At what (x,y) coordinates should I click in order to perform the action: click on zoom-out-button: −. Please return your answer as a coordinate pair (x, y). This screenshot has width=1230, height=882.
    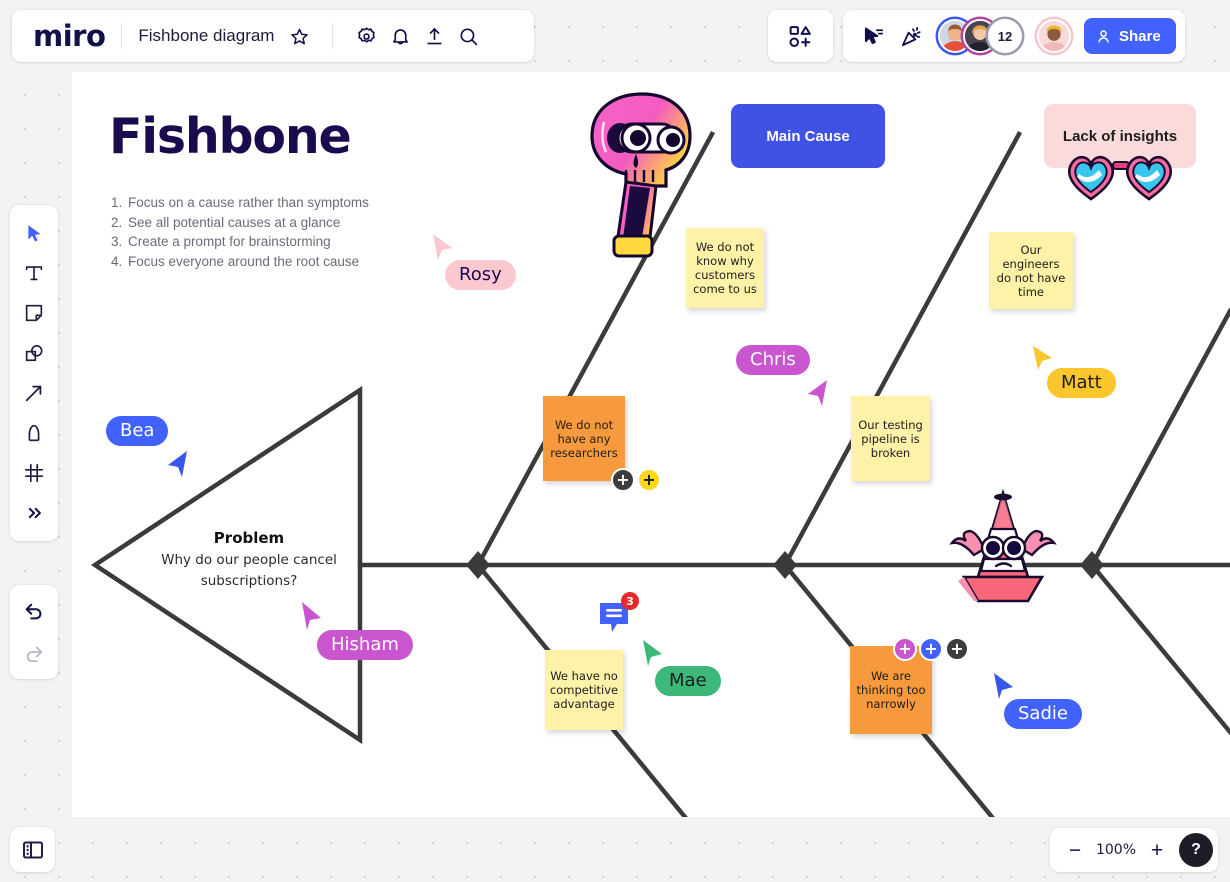
    Looking at the image, I should click on (1075, 850).